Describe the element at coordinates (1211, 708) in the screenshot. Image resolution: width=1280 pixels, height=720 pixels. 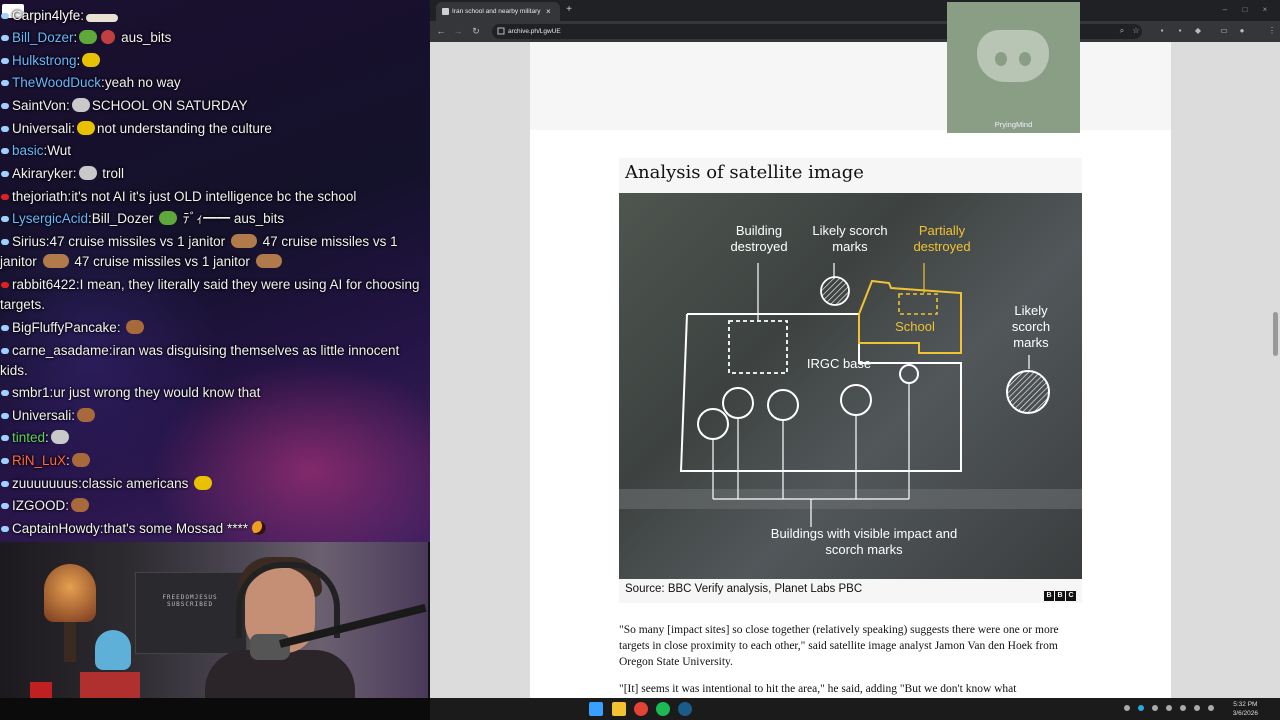
I see `volume-icon` at that location.